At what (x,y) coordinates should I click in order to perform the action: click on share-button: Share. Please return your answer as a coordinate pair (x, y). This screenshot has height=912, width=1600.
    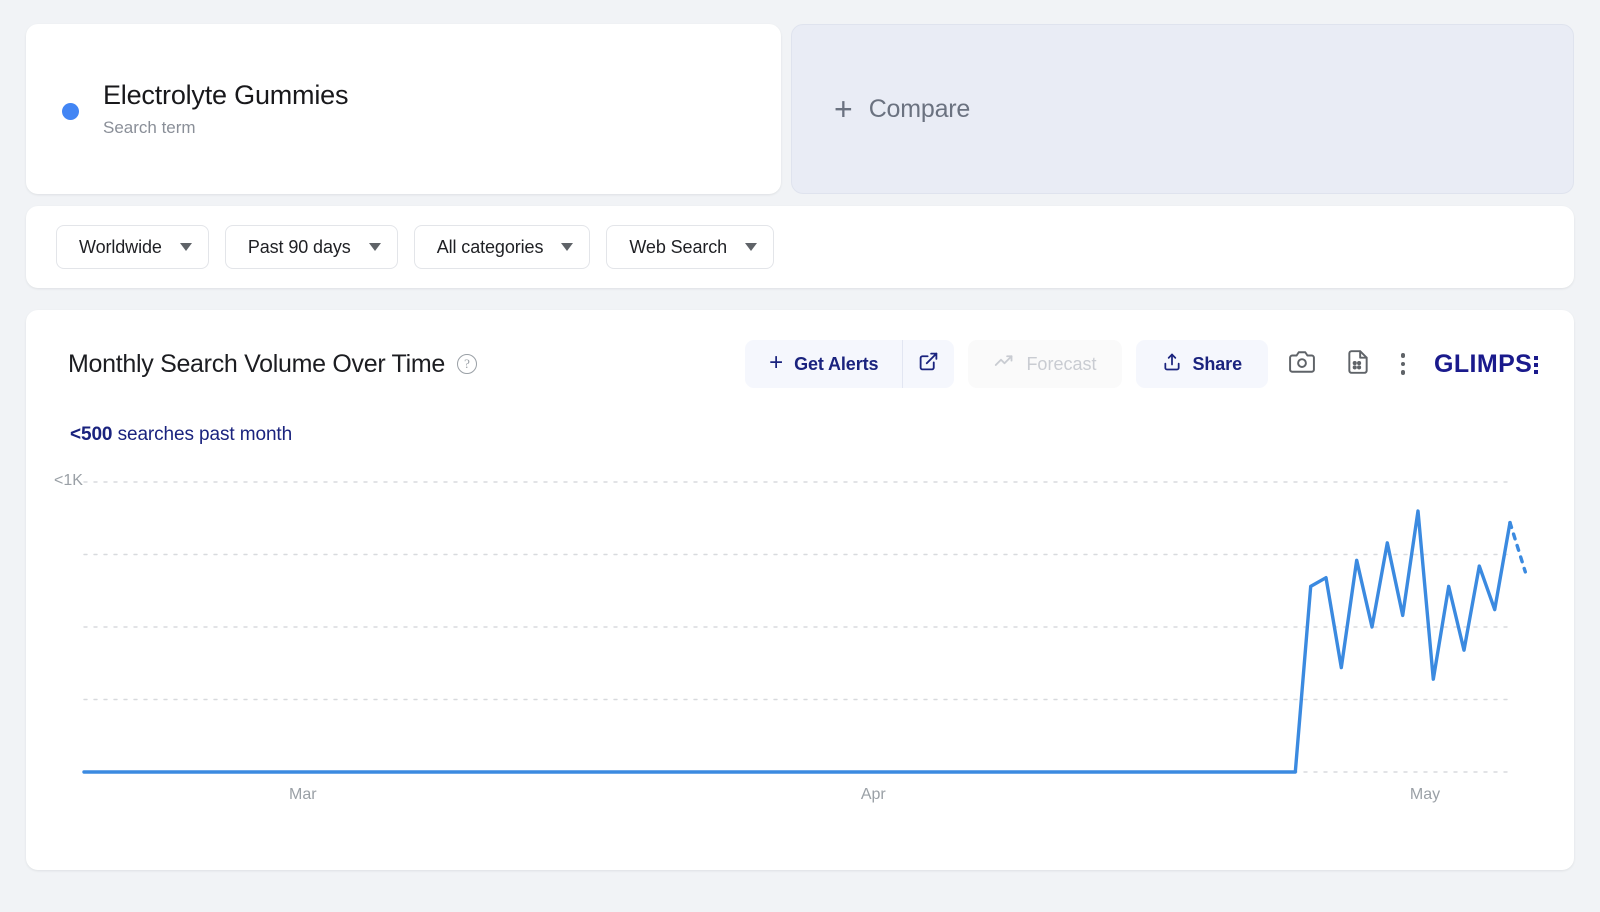
    Looking at the image, I should click on (1202, 364).